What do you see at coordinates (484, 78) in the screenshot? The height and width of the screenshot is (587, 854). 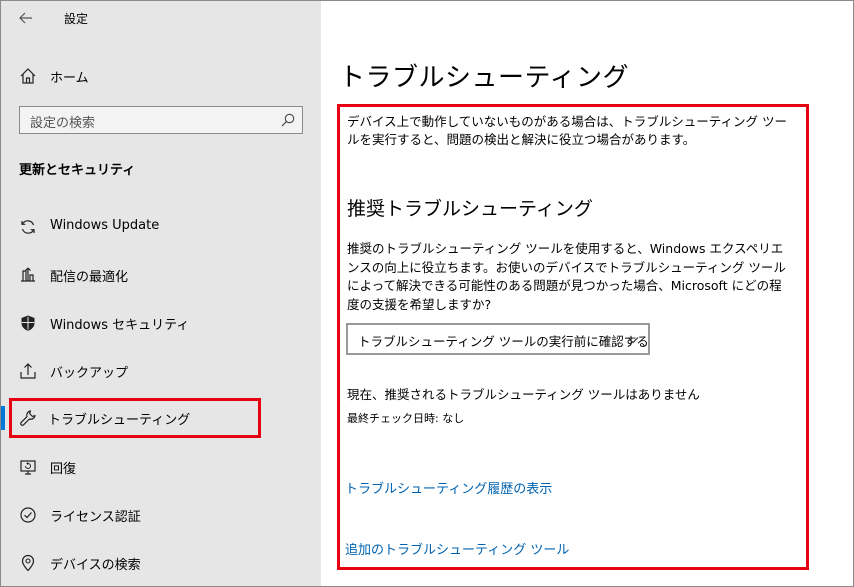 I see `page-title: トラブルシューティング` at bounding box center [484, 78].